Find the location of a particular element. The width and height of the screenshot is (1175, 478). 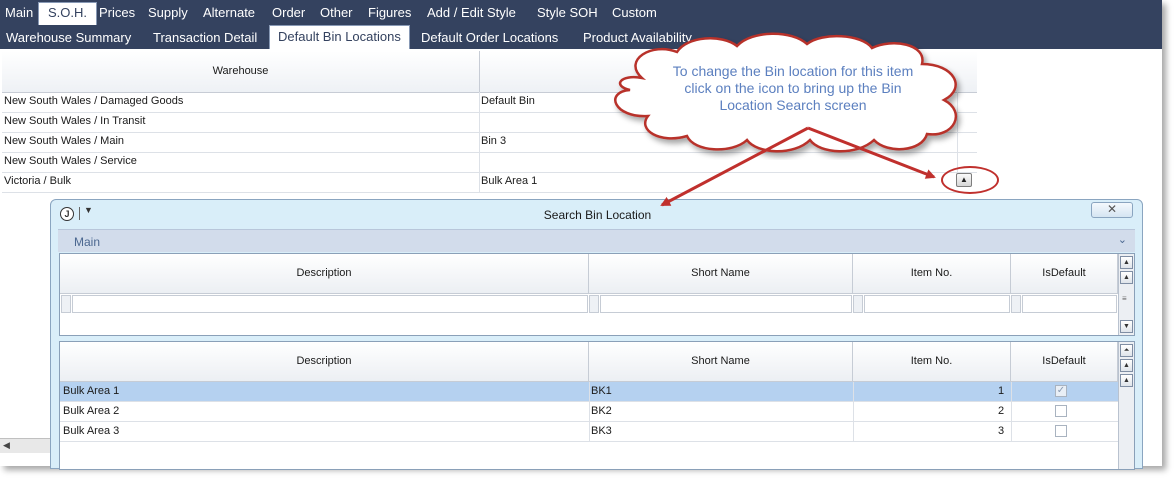

menu-item-soh: S.O.H. is located at coordinates (68, 13).